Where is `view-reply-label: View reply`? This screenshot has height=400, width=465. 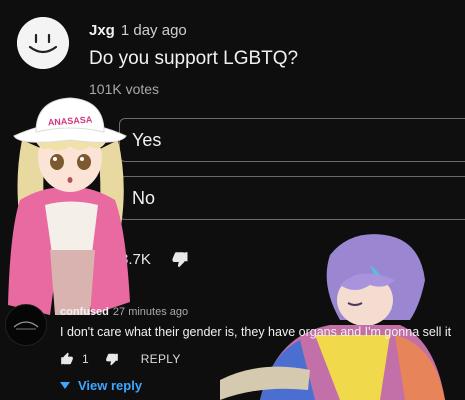 view-reply-label: View reply is located at coordinates (110, 385).